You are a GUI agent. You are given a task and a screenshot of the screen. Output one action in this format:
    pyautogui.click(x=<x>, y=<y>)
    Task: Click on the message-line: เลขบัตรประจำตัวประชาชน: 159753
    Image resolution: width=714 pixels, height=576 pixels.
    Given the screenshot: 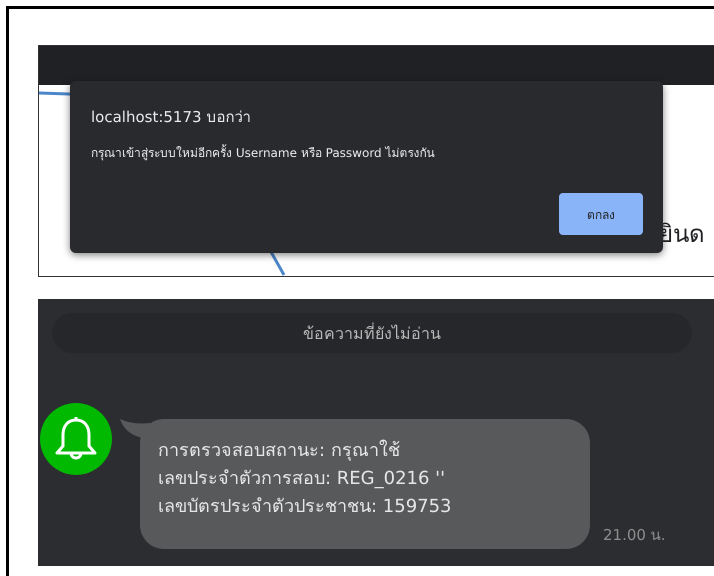 What is the action you would take?
    pyautogui.click(x=305, y=507)
    